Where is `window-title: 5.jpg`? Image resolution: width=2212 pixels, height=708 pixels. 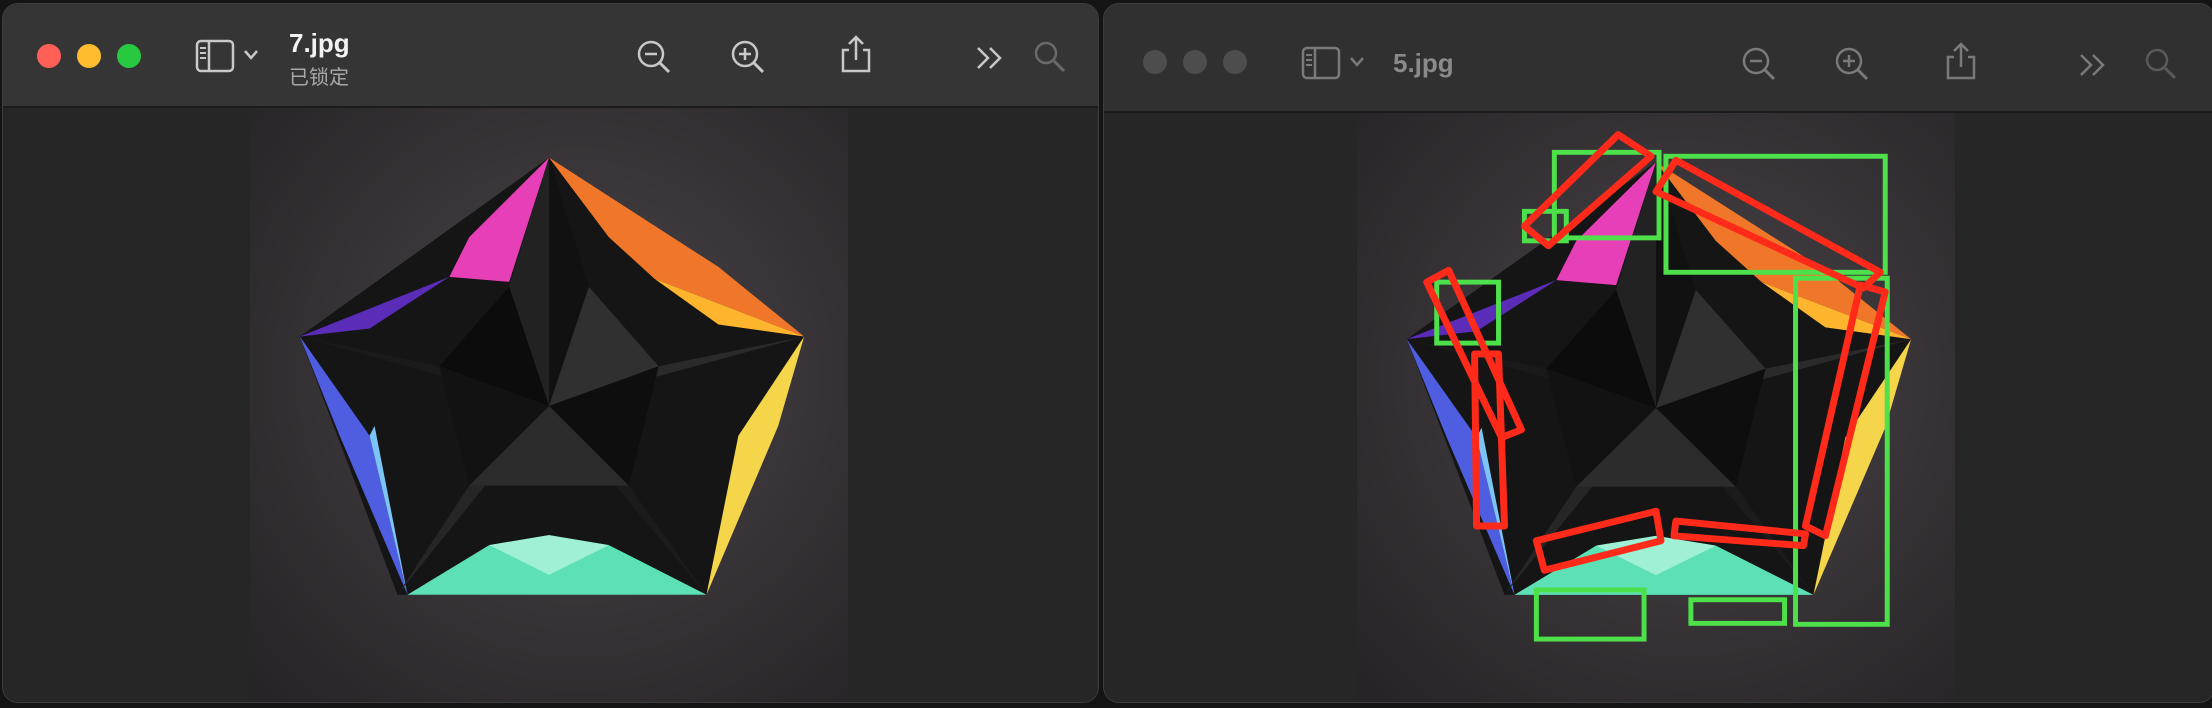
window-title: 5.jpg is located at coordinates (1423, 63).